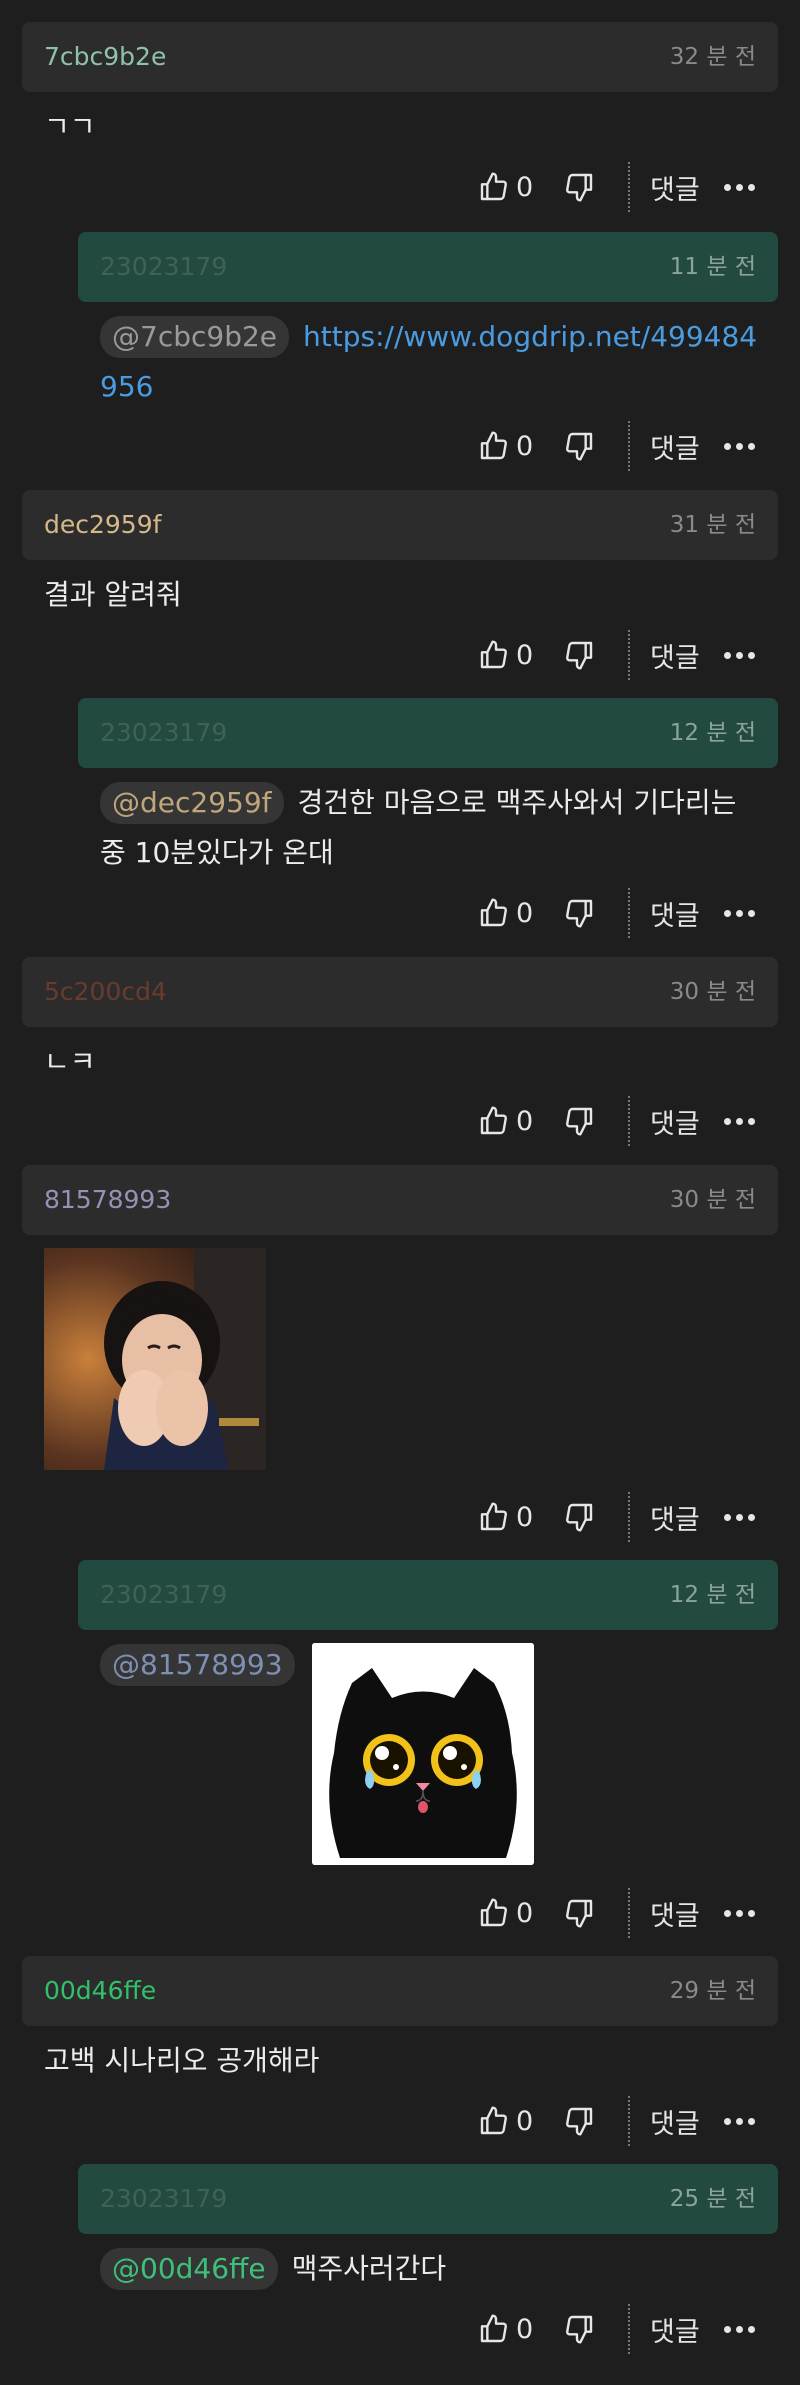 Image resolution: width=800 pixels, height=2385 pixels. What do you see at coordinates (195, 337) in the screenshot?
I see `mention-tag: @7cbc9b2e` at bounding box center [195, 337].